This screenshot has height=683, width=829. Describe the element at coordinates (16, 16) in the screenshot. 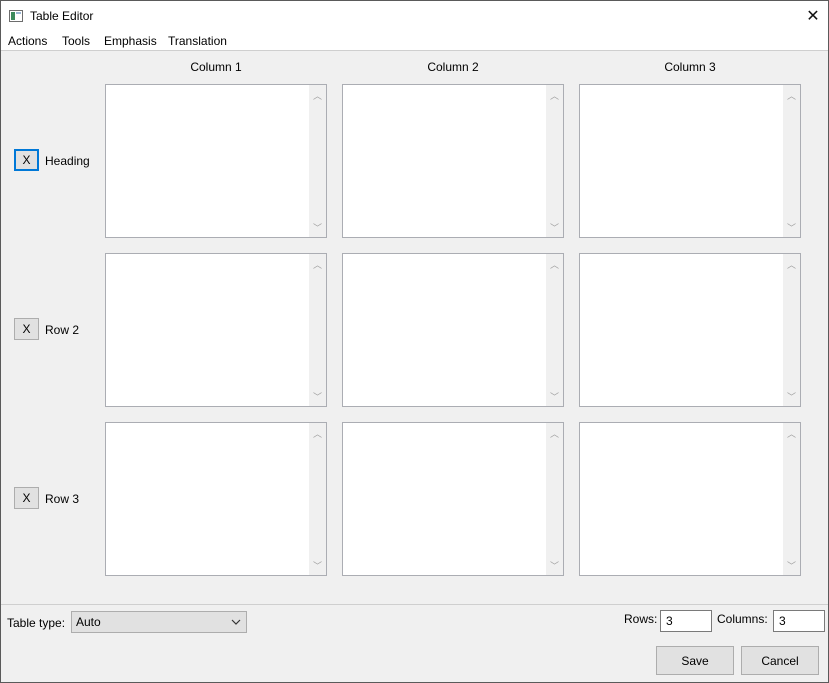

I see `table-app-icon` at that location.